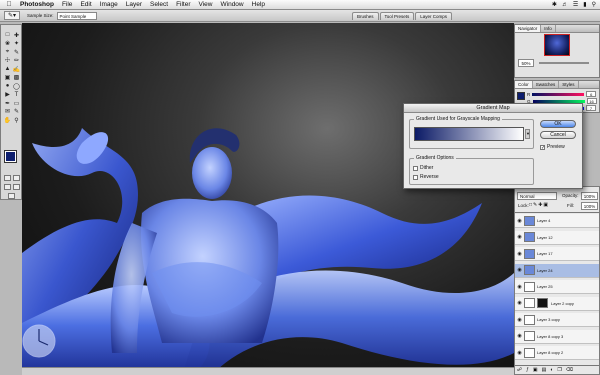 This screenshot has height=375, width=600. What do you see at coordinates (527, 370) in the screenshot?
I see `layer-style-icon: ƒ` at bounding box center [527, 370].